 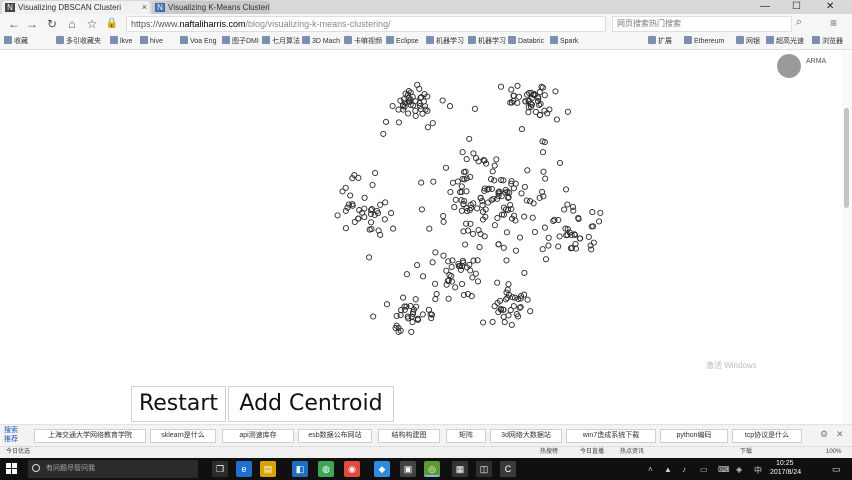 I want to click on app-icon: ▣, so click(x=408, y=469).